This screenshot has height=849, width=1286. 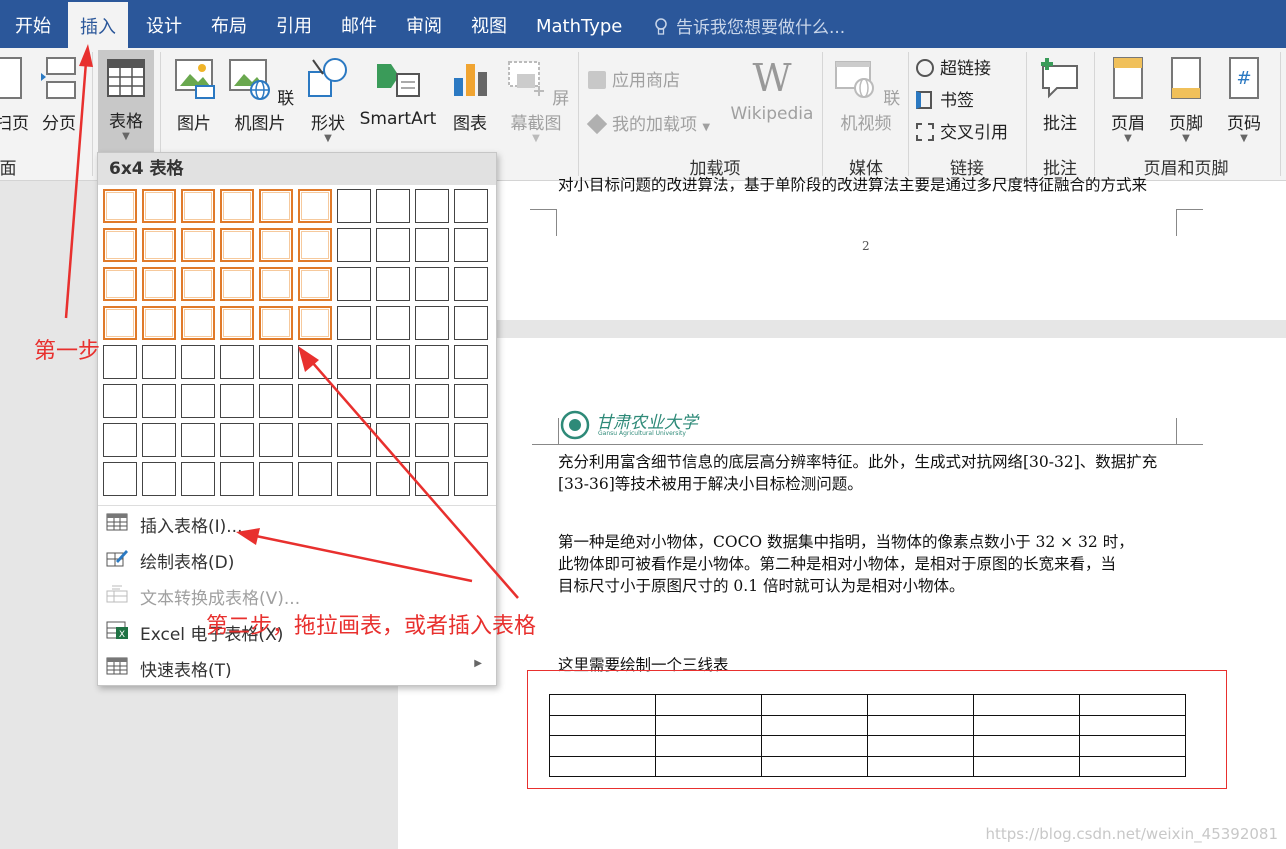 I want to click on bookmark-button: 书签, so click(x=945, y=98).